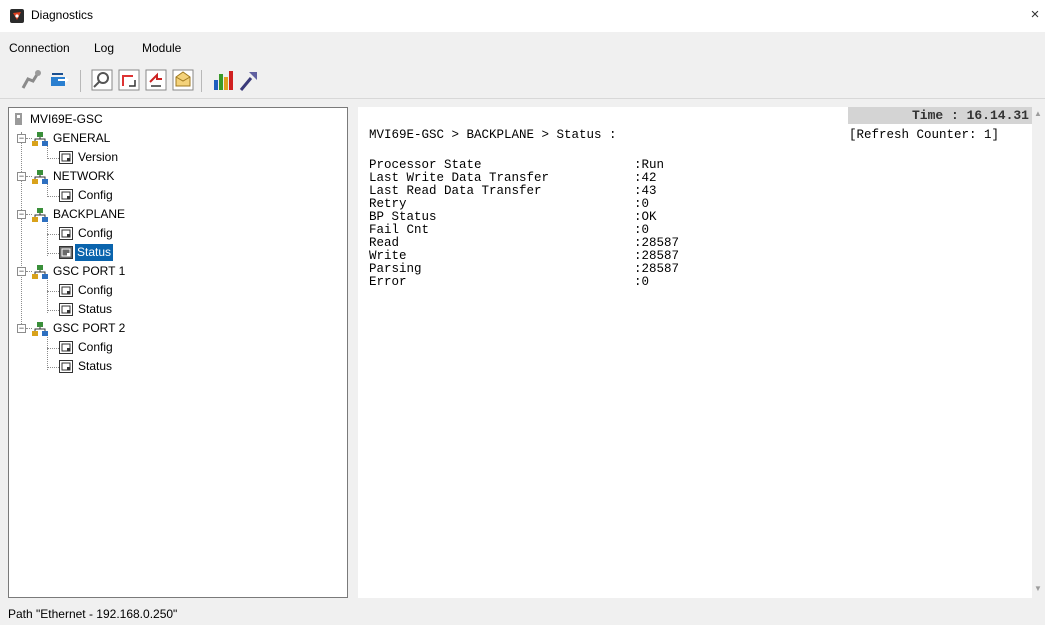 The width and height of the screenshot is (1045, 625). What do you see at coordinates (493, 135) in the screenshot?
I see `status-path: MVI69E-GSC > BACKPLANE > Status :` at bounding box center [493, 135].